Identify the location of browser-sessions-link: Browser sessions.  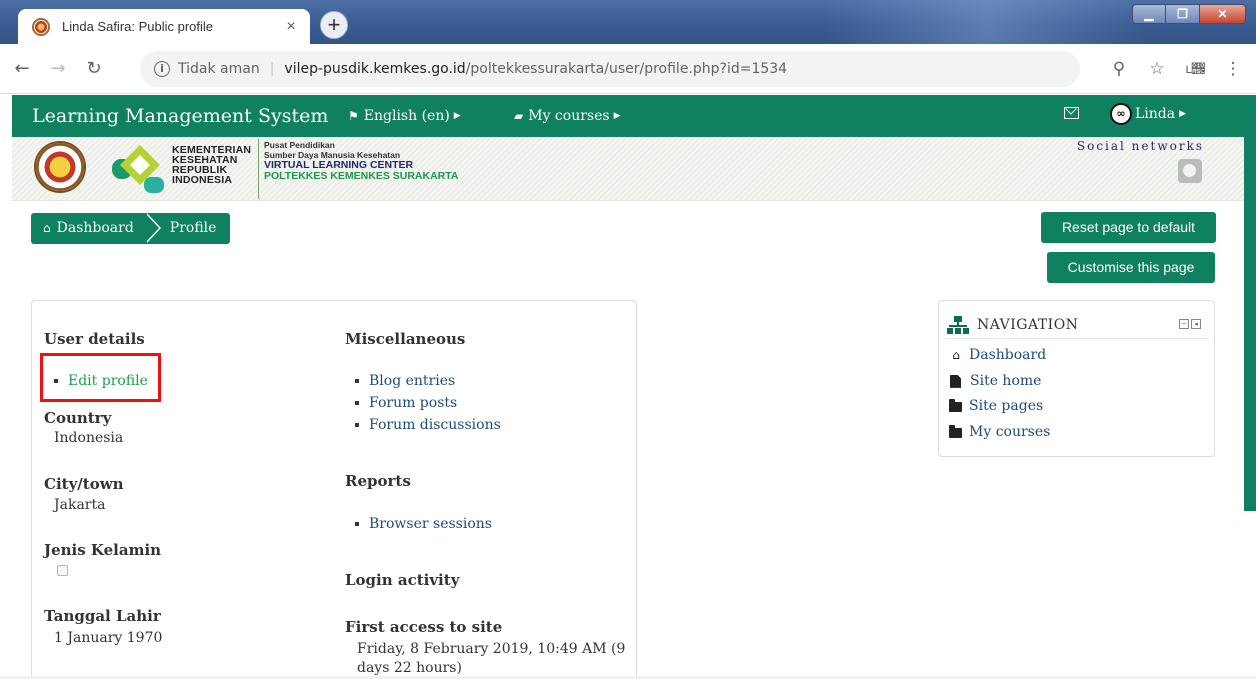
(422, 524).